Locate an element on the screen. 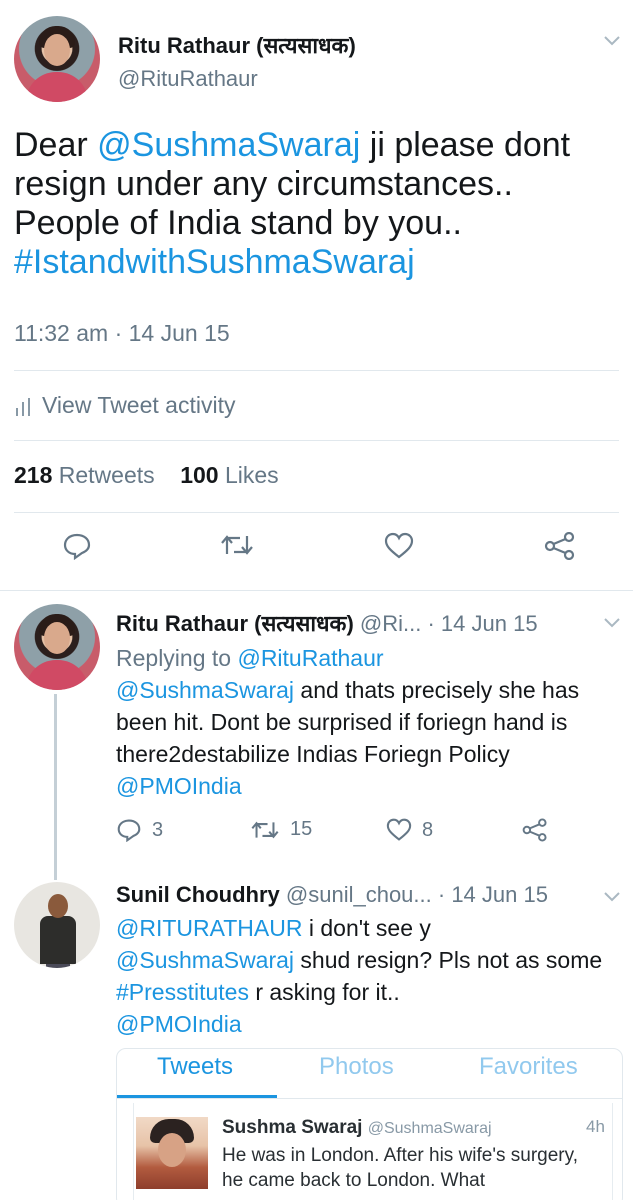 The height and width of the screenshot is (1200, 633). embedded-author: Sushma Swaraj @SushmaSwaraj is located at coordinates (357, 1128).